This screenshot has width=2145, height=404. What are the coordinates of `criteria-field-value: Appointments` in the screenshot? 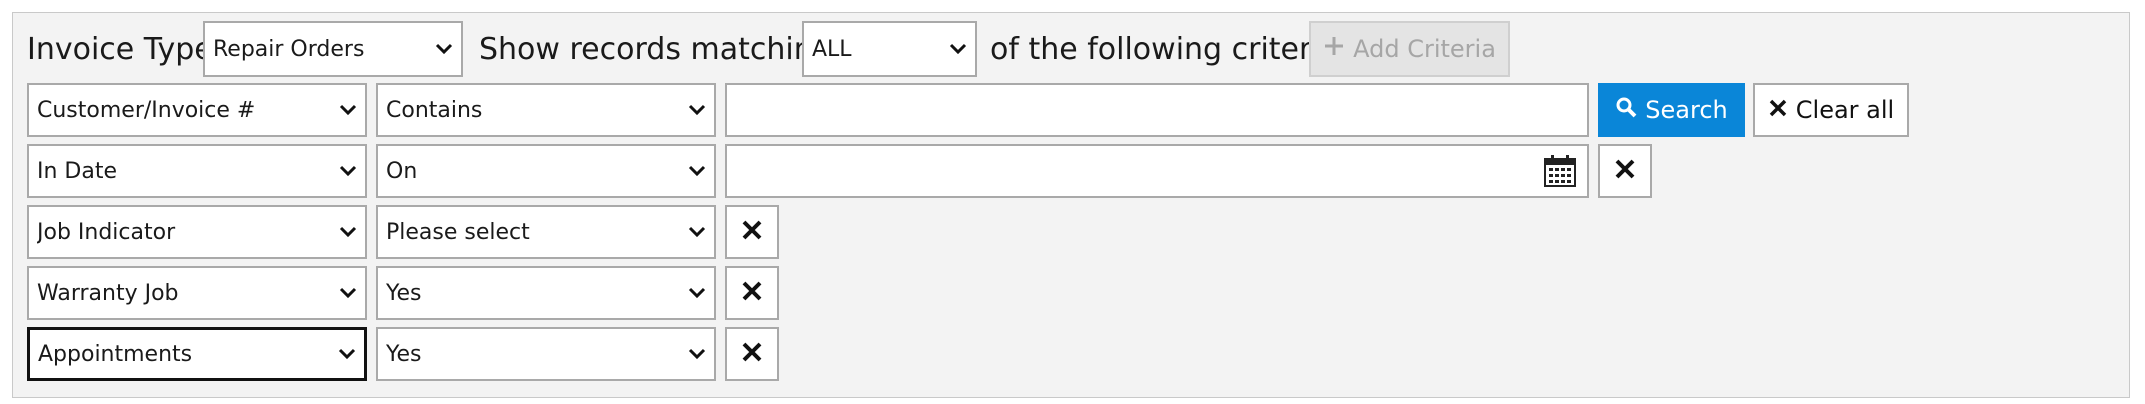 It's located at (115, 354).